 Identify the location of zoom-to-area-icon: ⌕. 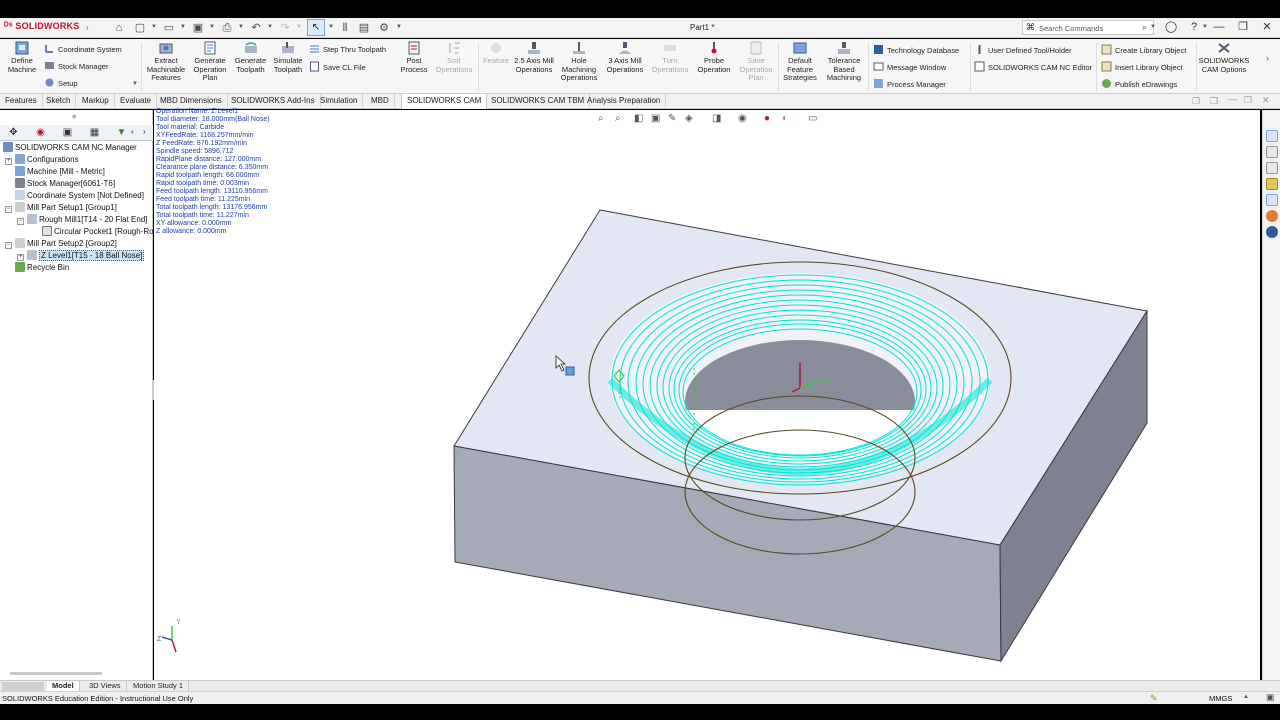
(618, 118).